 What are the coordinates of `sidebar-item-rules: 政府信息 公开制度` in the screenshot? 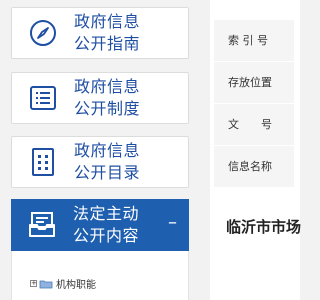 It's located at (100, 98).